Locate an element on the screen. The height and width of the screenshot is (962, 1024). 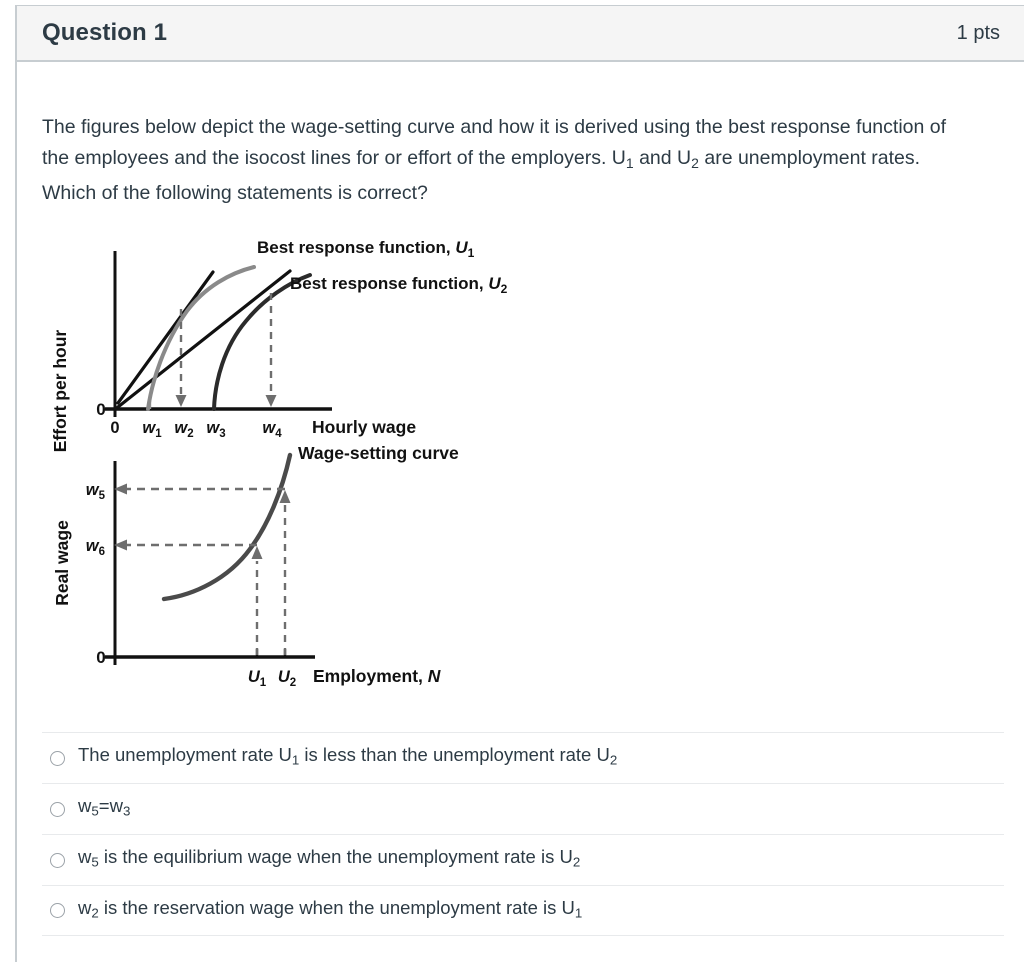
chart1-xtick-w2: w2 is located at coordinates (183, 429).